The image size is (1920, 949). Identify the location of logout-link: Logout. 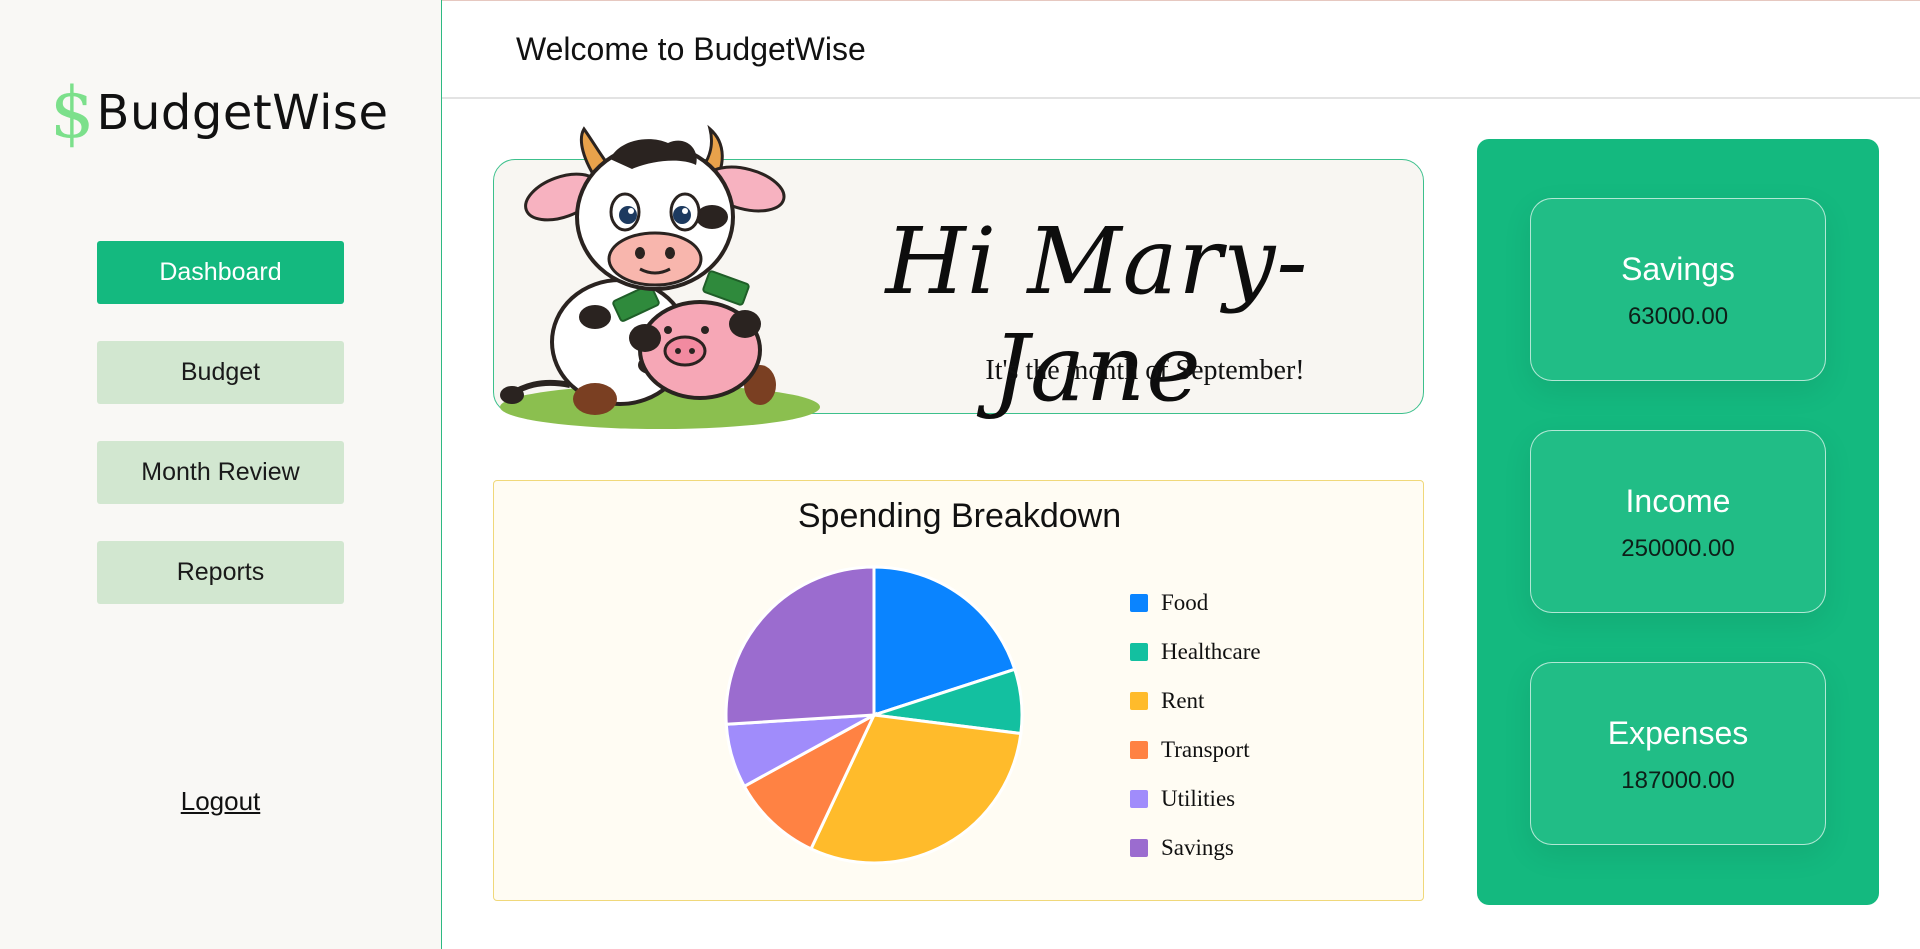
(220, 801).